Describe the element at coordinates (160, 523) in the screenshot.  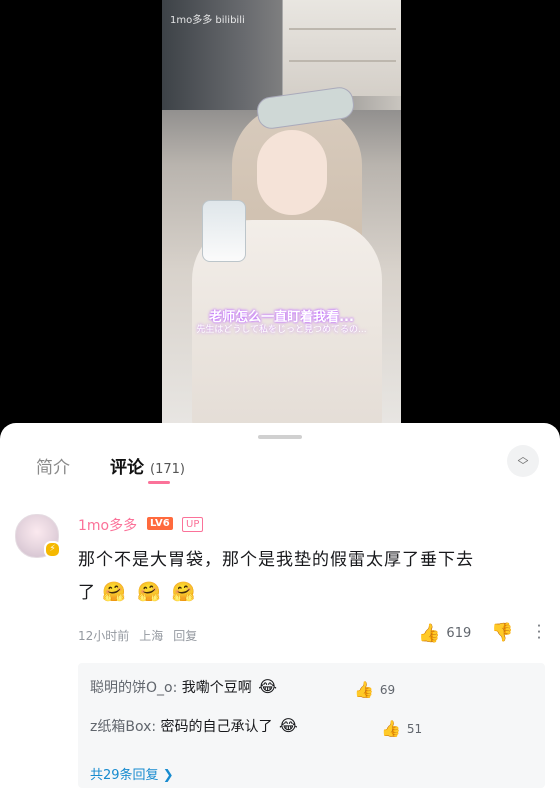
I see `level-badge: LV6` at that location.